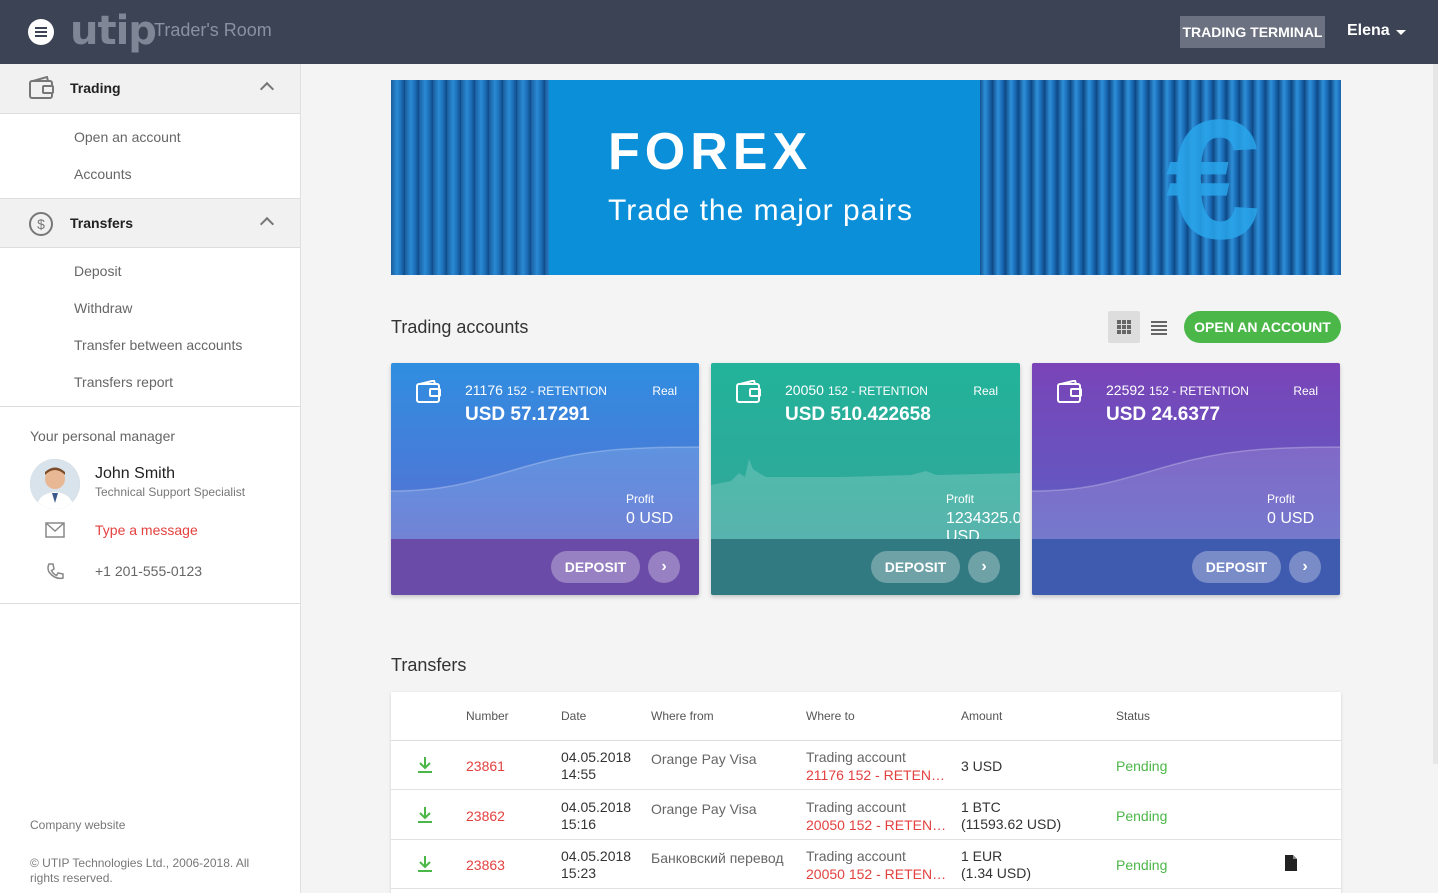 The image size is (1438, 893). I want to click on account-number: 21176 152 - RETENTION, so click(536, 390).